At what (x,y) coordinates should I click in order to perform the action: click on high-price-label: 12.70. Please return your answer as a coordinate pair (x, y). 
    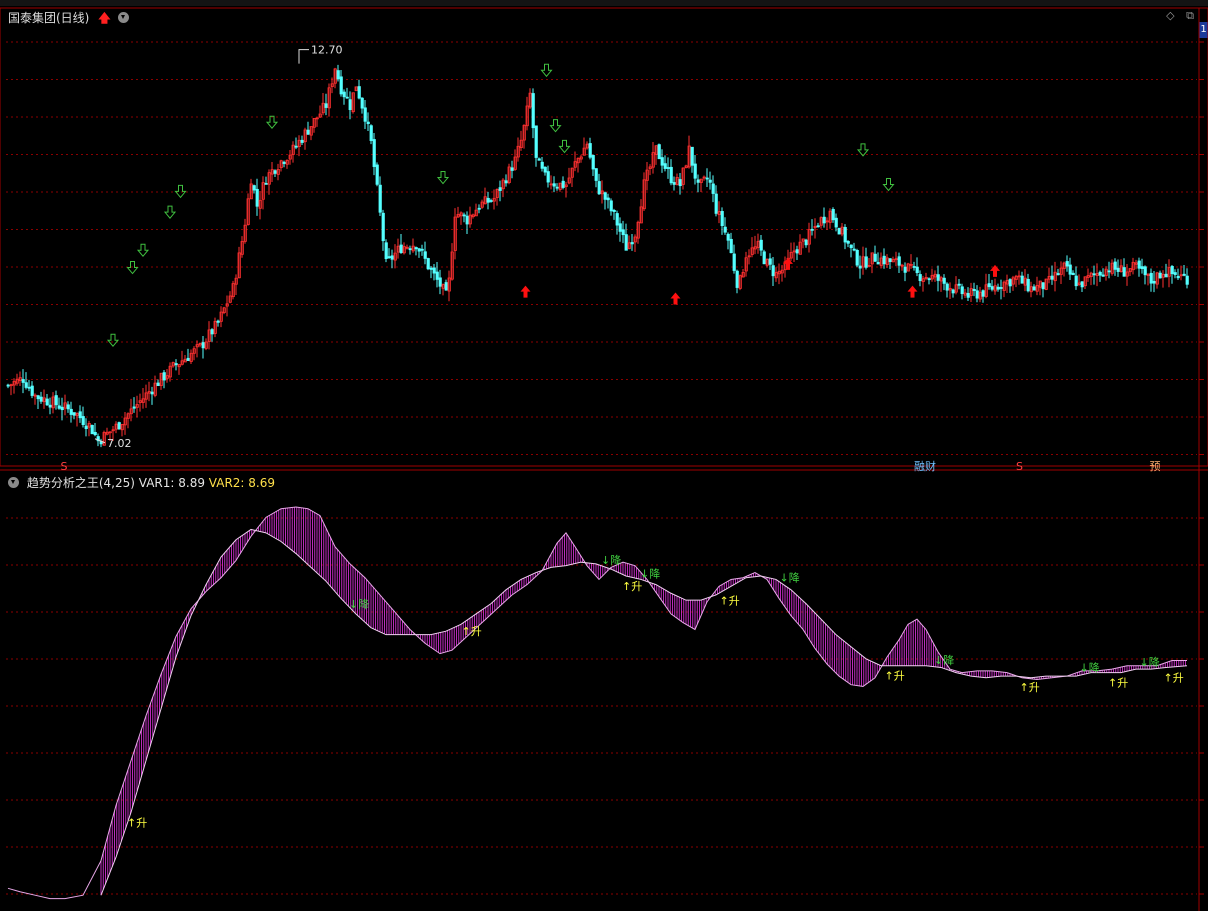
    Looking at the image, I should click on (327, 50).